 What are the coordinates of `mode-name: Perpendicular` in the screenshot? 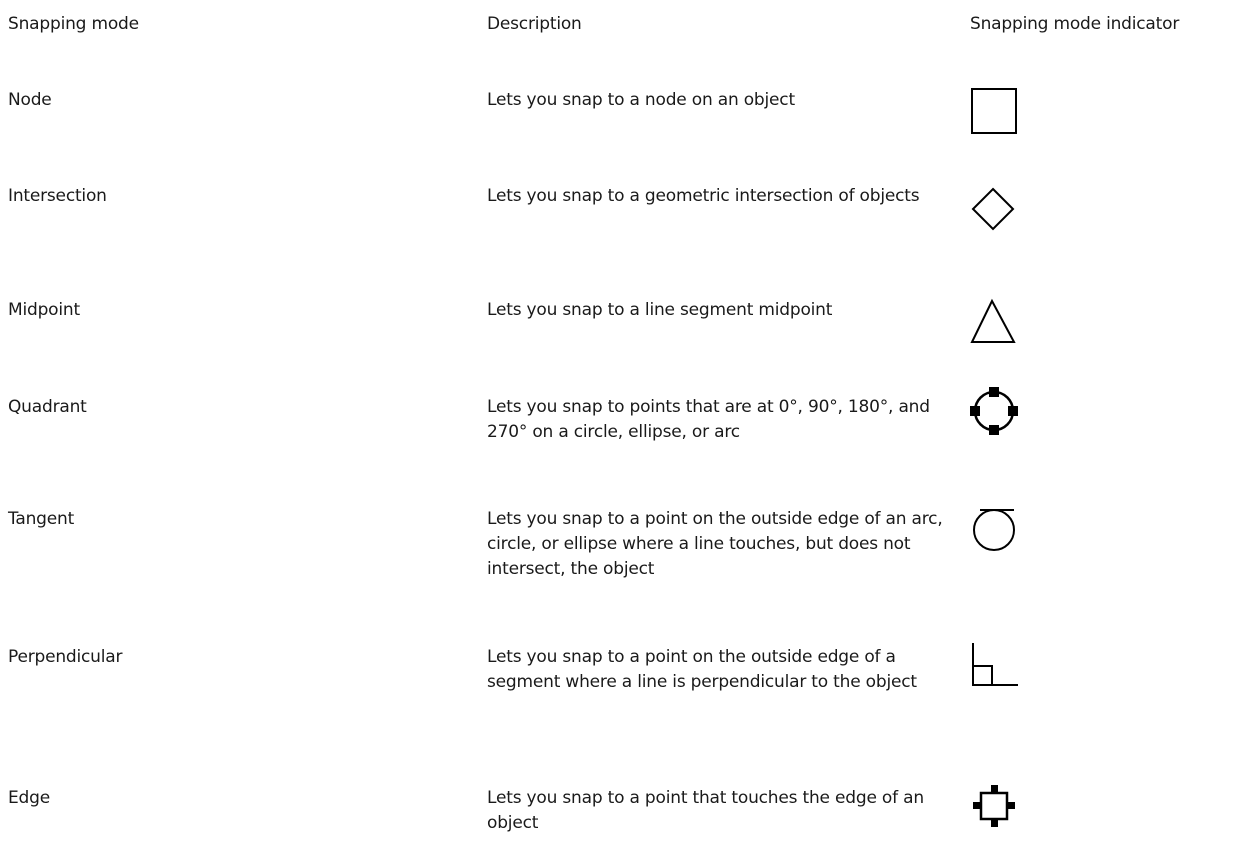 It's located at (65, 657).